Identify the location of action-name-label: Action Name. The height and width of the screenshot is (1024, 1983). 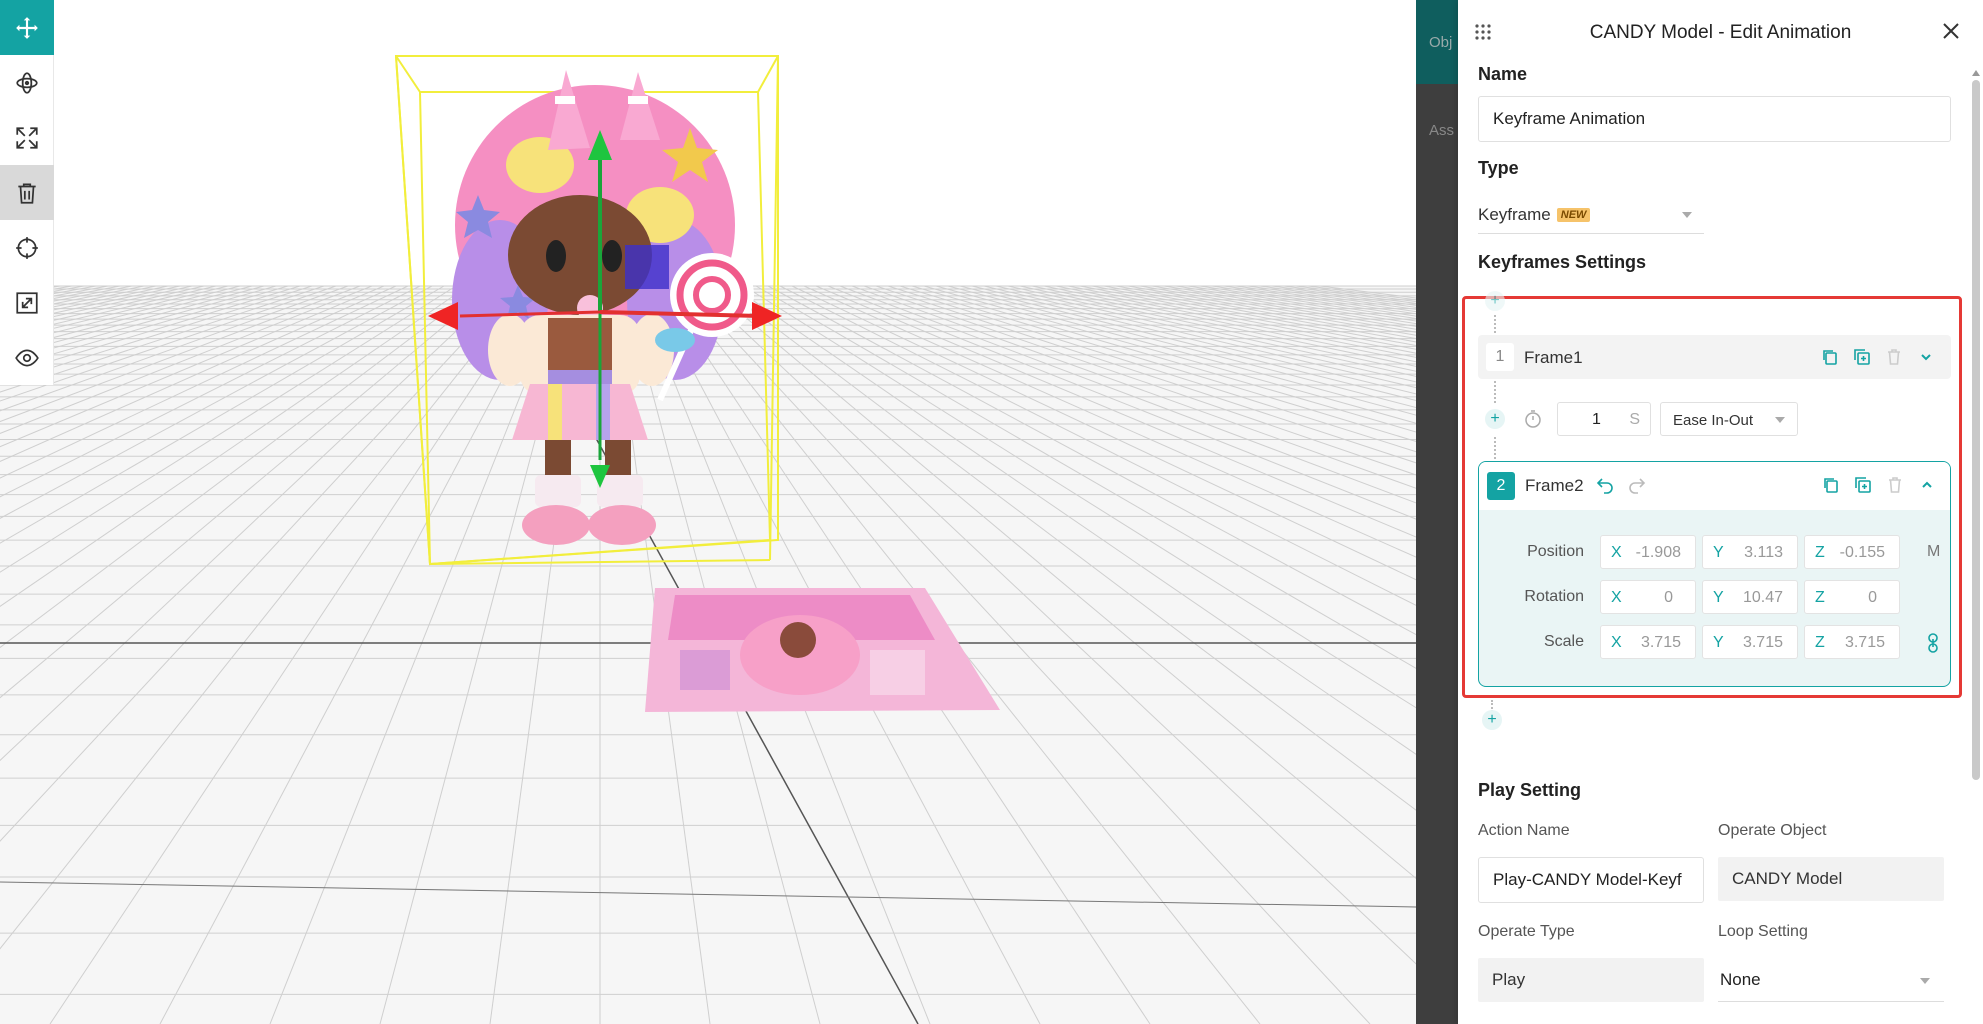
(1524, 830).